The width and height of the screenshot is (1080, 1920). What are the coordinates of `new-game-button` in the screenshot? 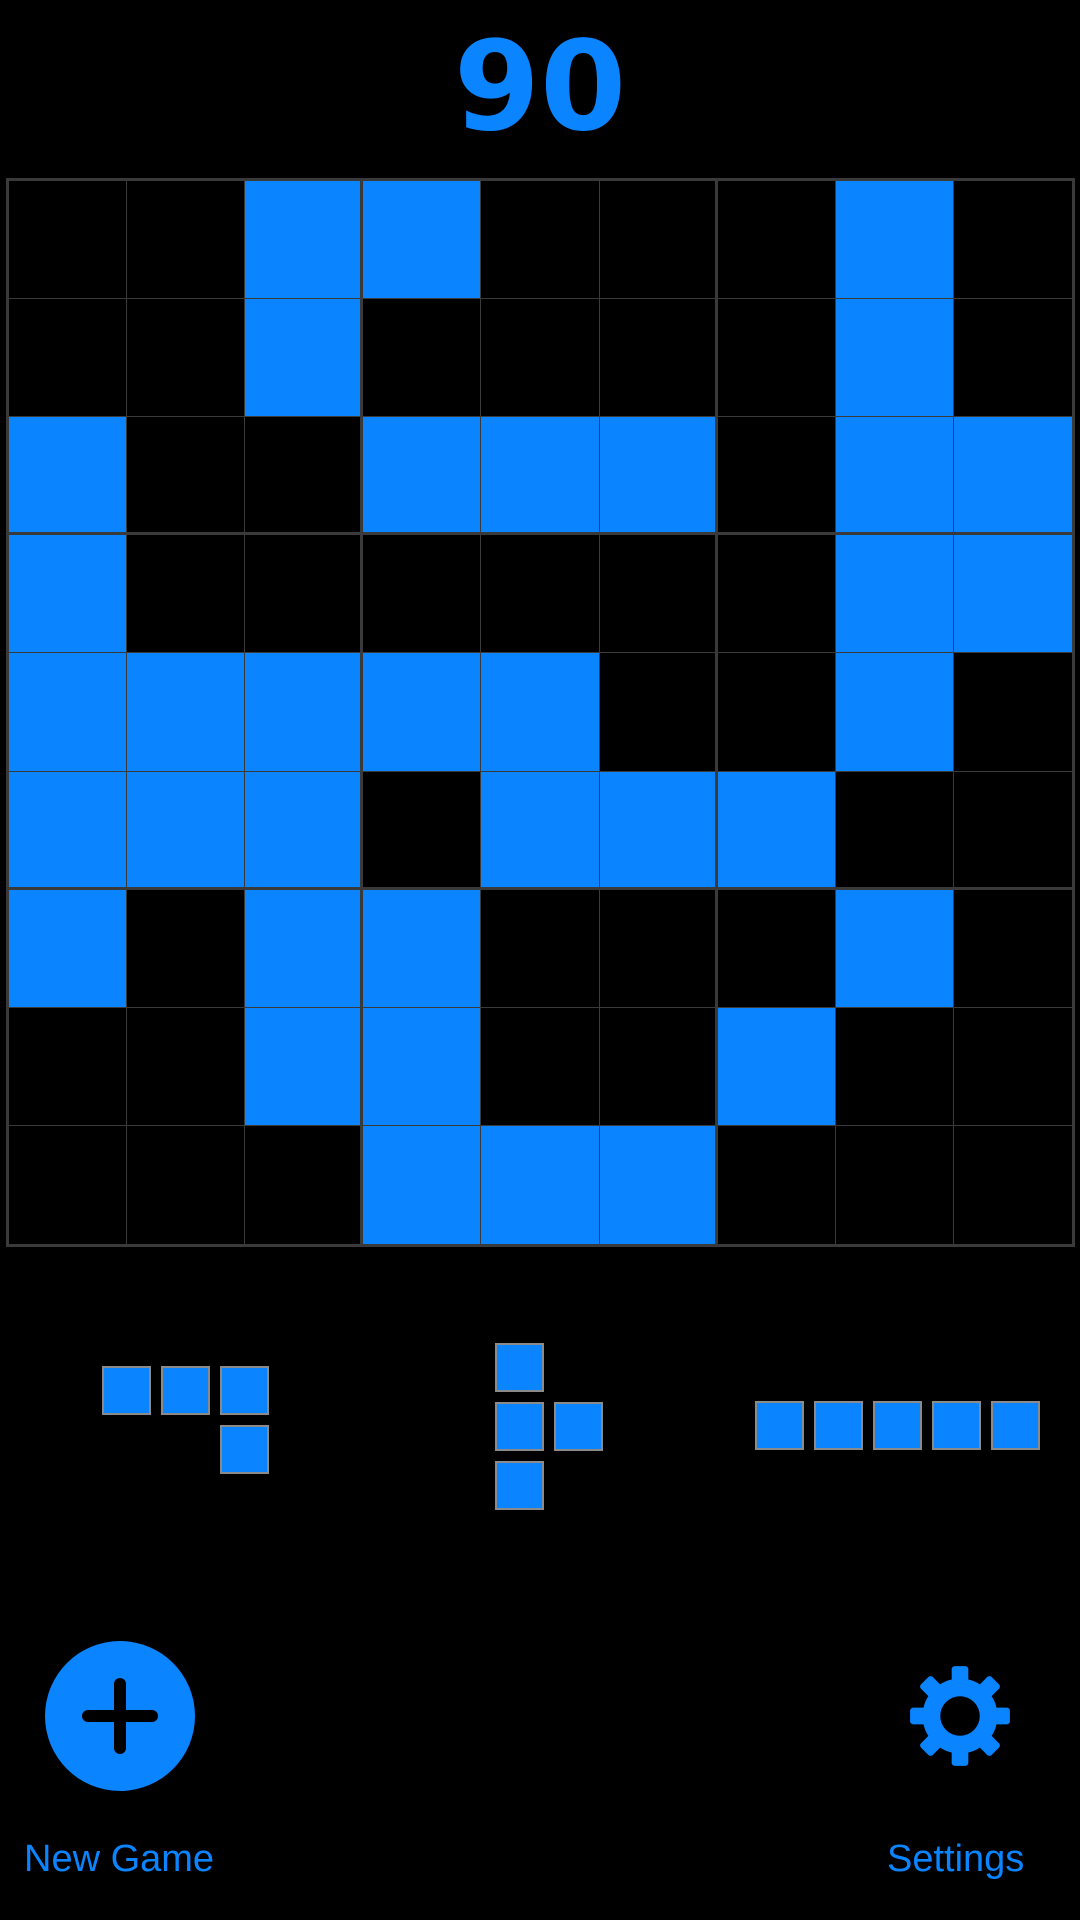 It's located at (120, 1716).